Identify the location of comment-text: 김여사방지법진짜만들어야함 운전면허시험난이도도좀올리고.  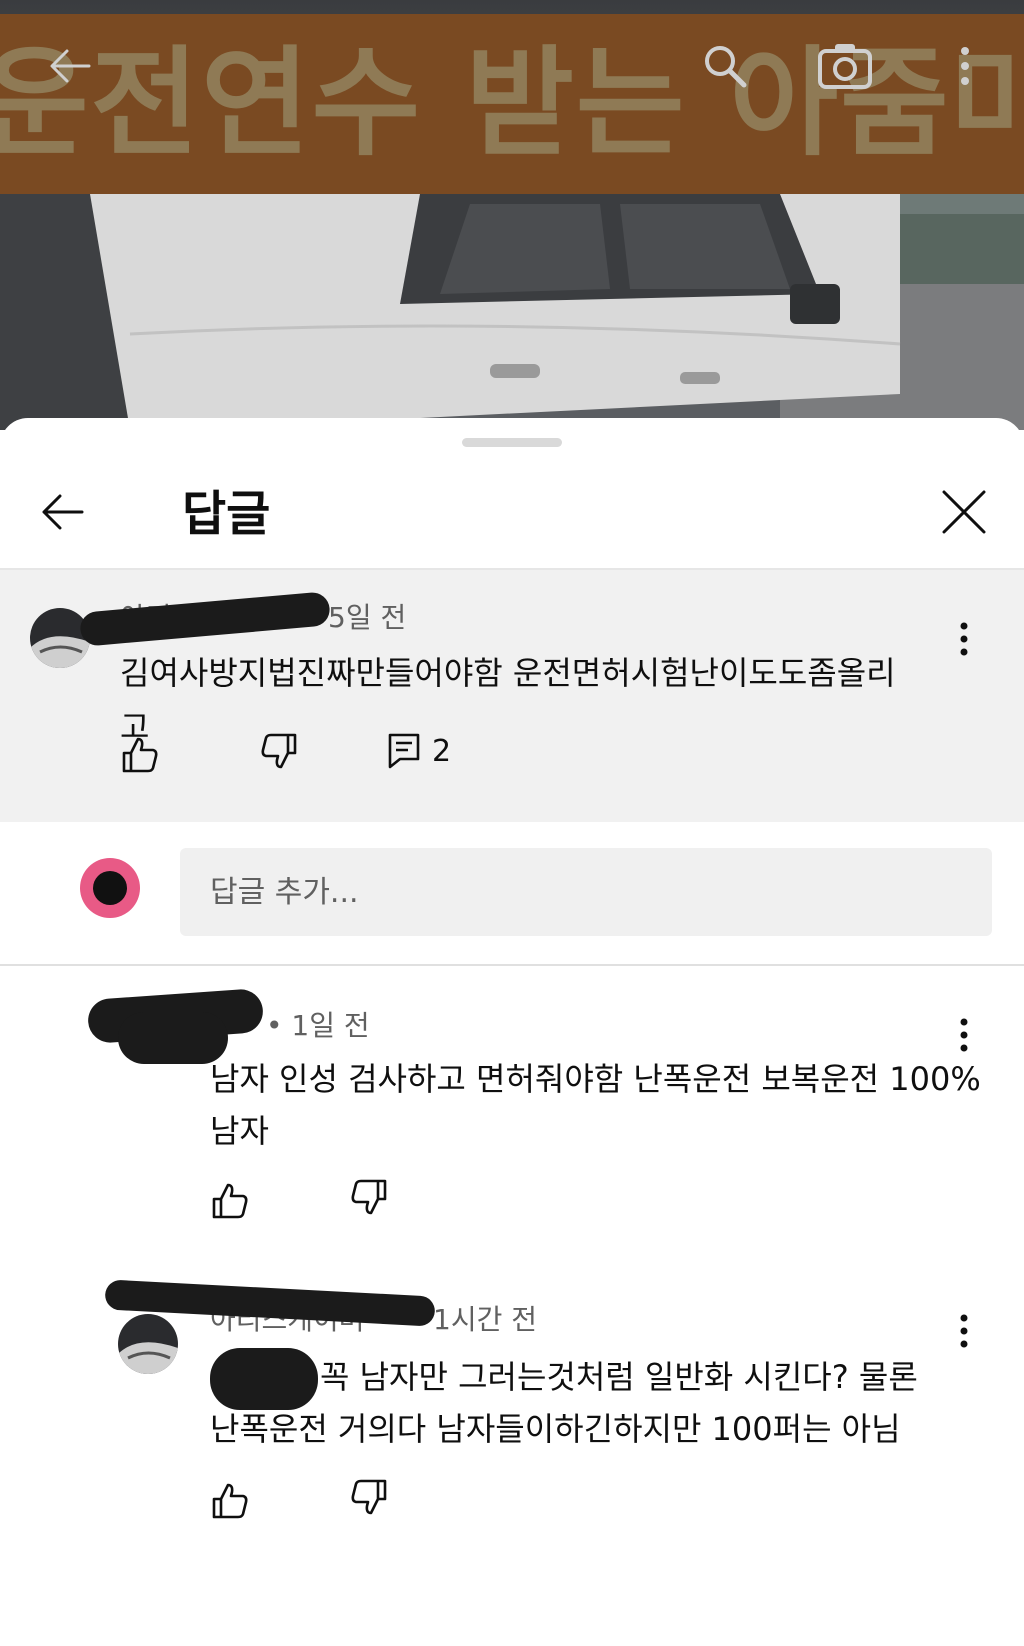
(508, 700).